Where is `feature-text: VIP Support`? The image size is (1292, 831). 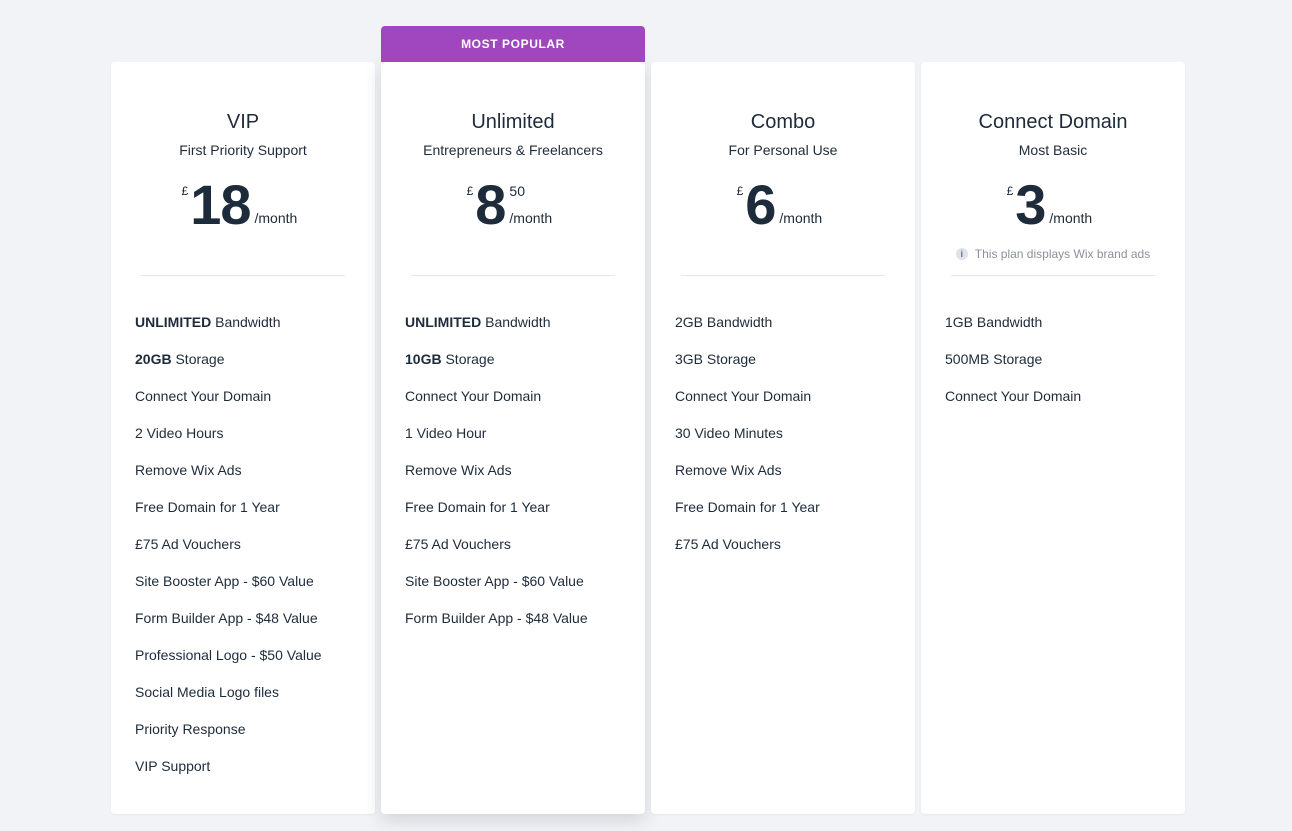 feature-text: VIP Support is located at coordinates (173, 766).